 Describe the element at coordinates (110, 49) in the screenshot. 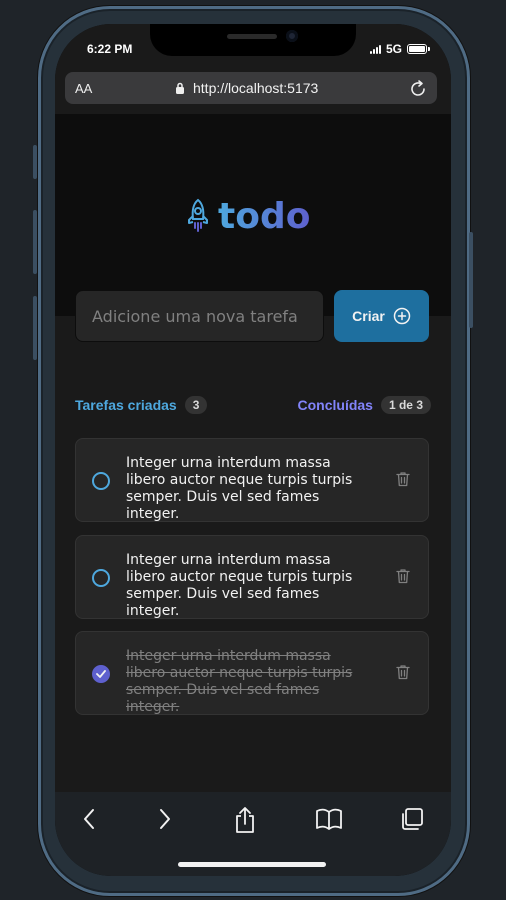

I see `status-time: 6:22 PM` at that location.